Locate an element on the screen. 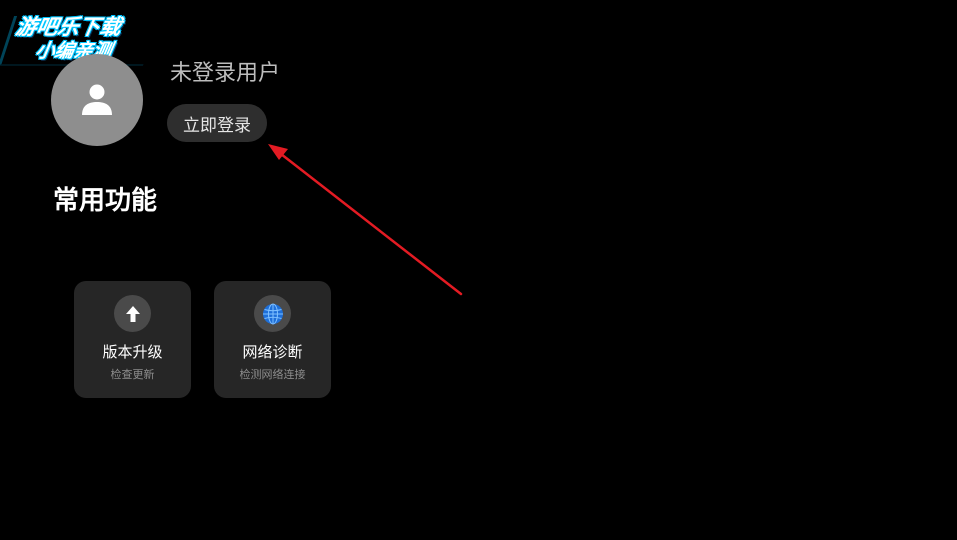 The height and width of the screenshot is (540, 957). feature-card-title: 版本升级 is located at coordinates (132, 352).